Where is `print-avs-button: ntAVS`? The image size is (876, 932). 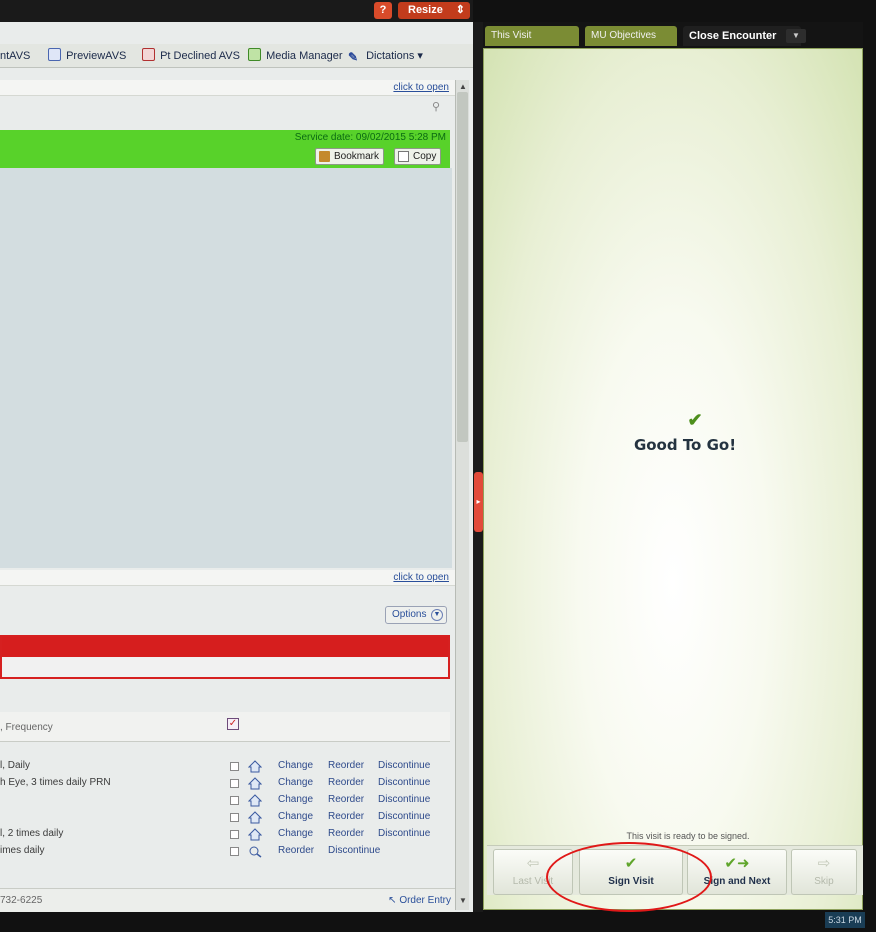
print-avs-button: ntAVS is located at coordinates (15, 56).